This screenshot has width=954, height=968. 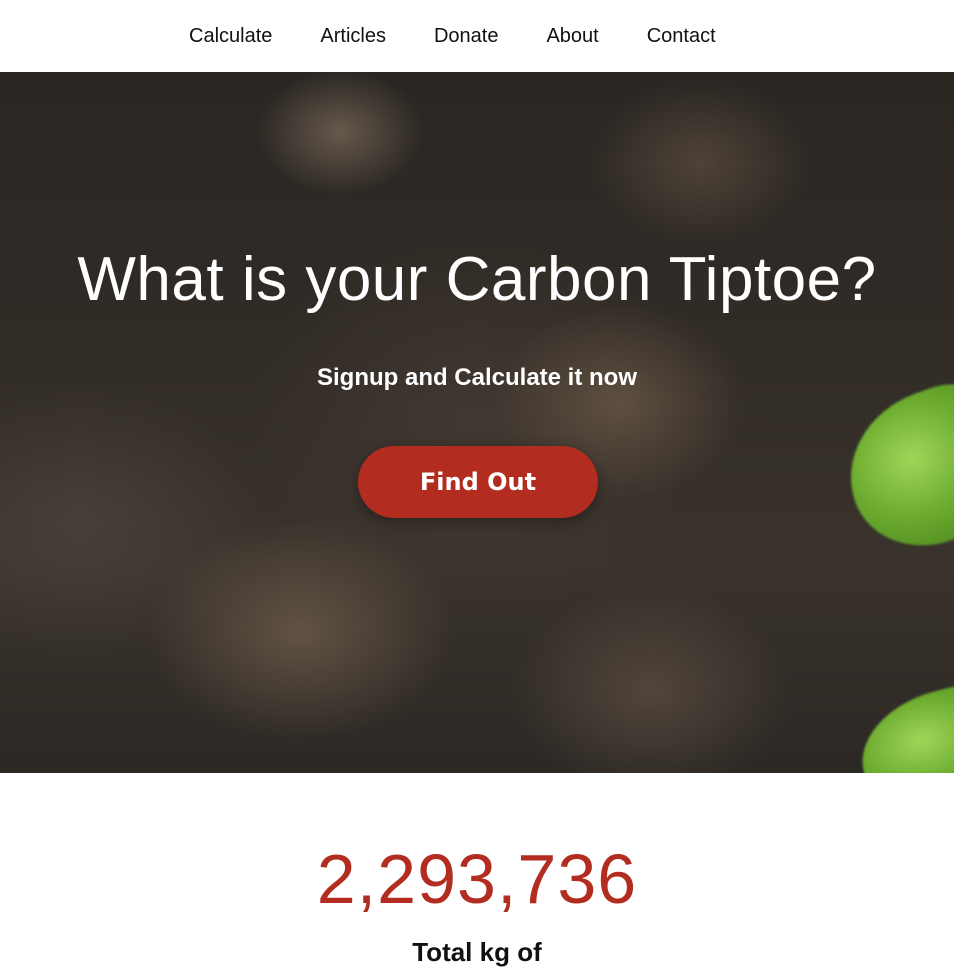 I want to click on nav-item-contact: Contact, so click(x=681, y=36).